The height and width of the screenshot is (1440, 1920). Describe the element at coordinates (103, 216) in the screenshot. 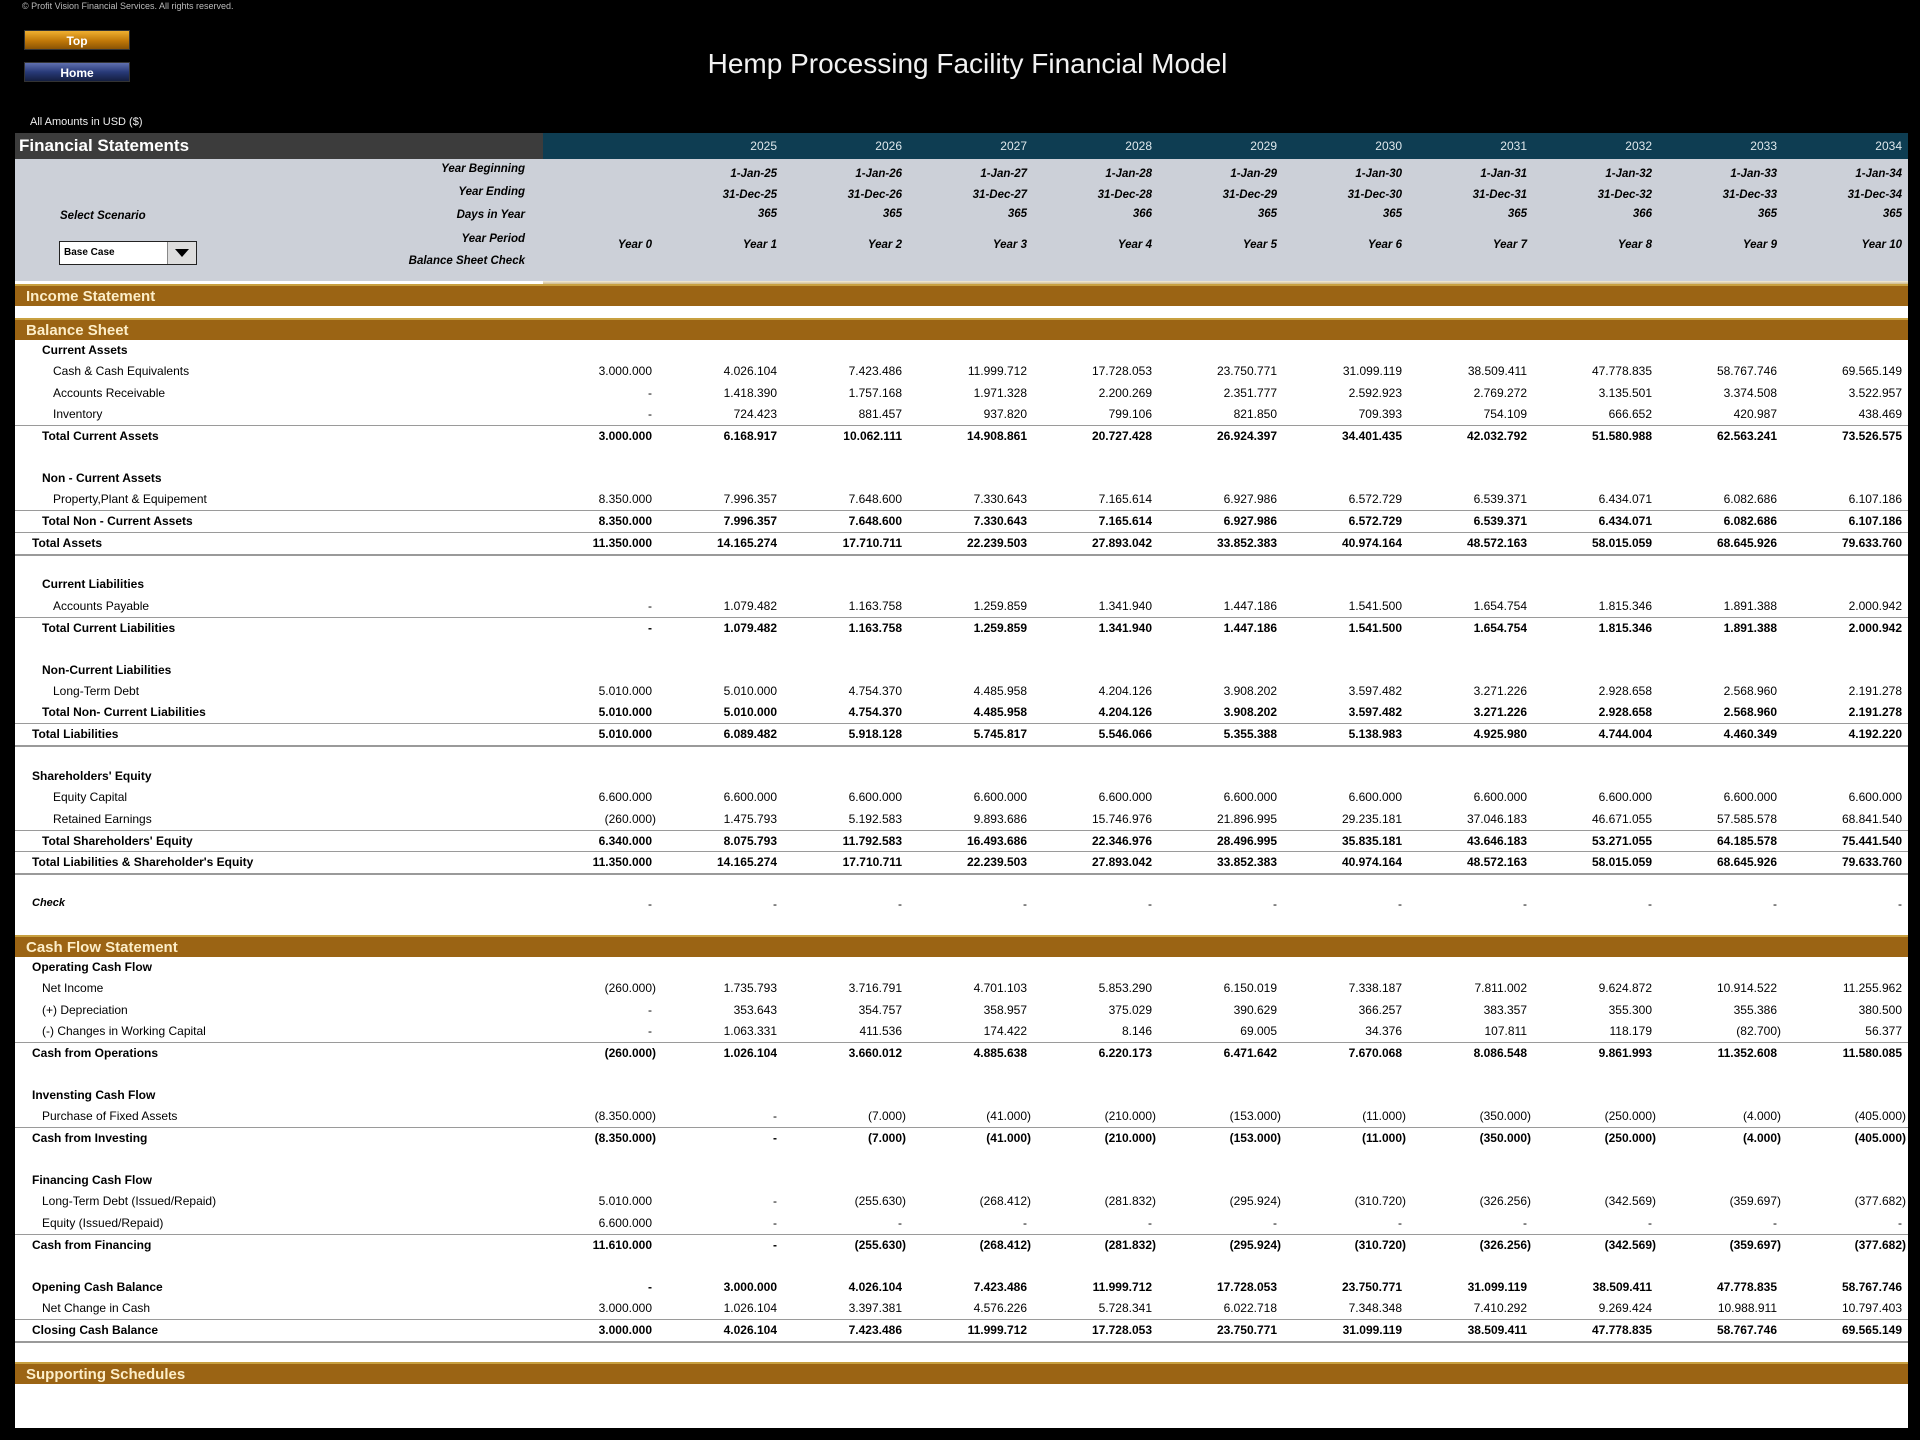

I see `select-scenario-label: Select Scenario` at that location.